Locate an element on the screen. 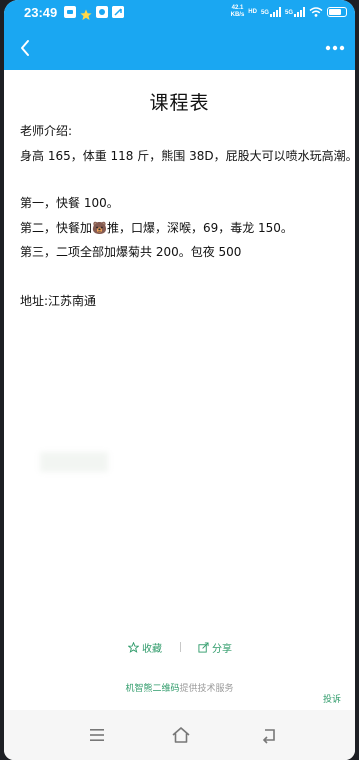  network-speed: 42.1 KB/s is located at coordinates (237, 11).